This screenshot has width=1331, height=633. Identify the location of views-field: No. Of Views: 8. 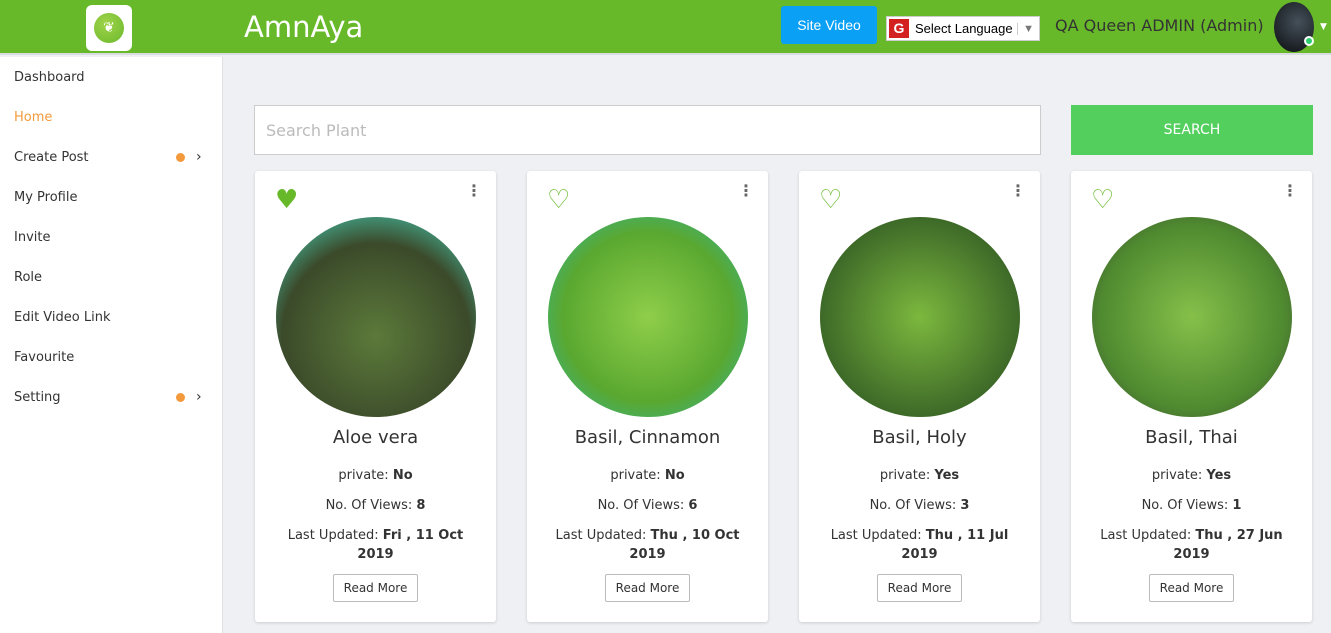
(375, 505).